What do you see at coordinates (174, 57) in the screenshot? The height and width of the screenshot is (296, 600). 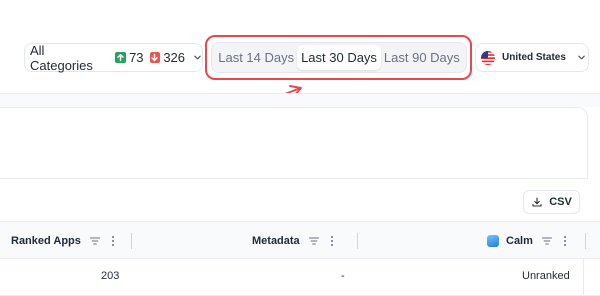 I see `down-count: 326` at bounding box center [174, 57].